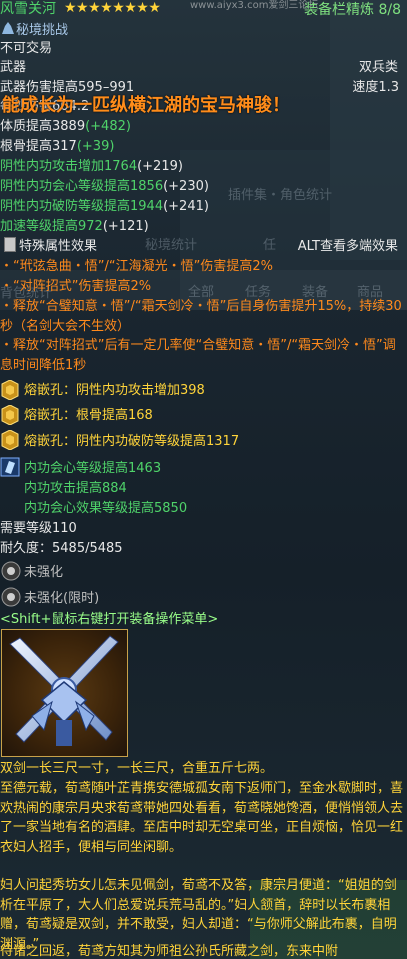 The width and height of the screenshot is (407, 959). What do you see at coordinates (88, 415) in the screenshot?
I see `gem-socket: 熔嵌孔：根骨提高168` at bounding box center [88, 415].